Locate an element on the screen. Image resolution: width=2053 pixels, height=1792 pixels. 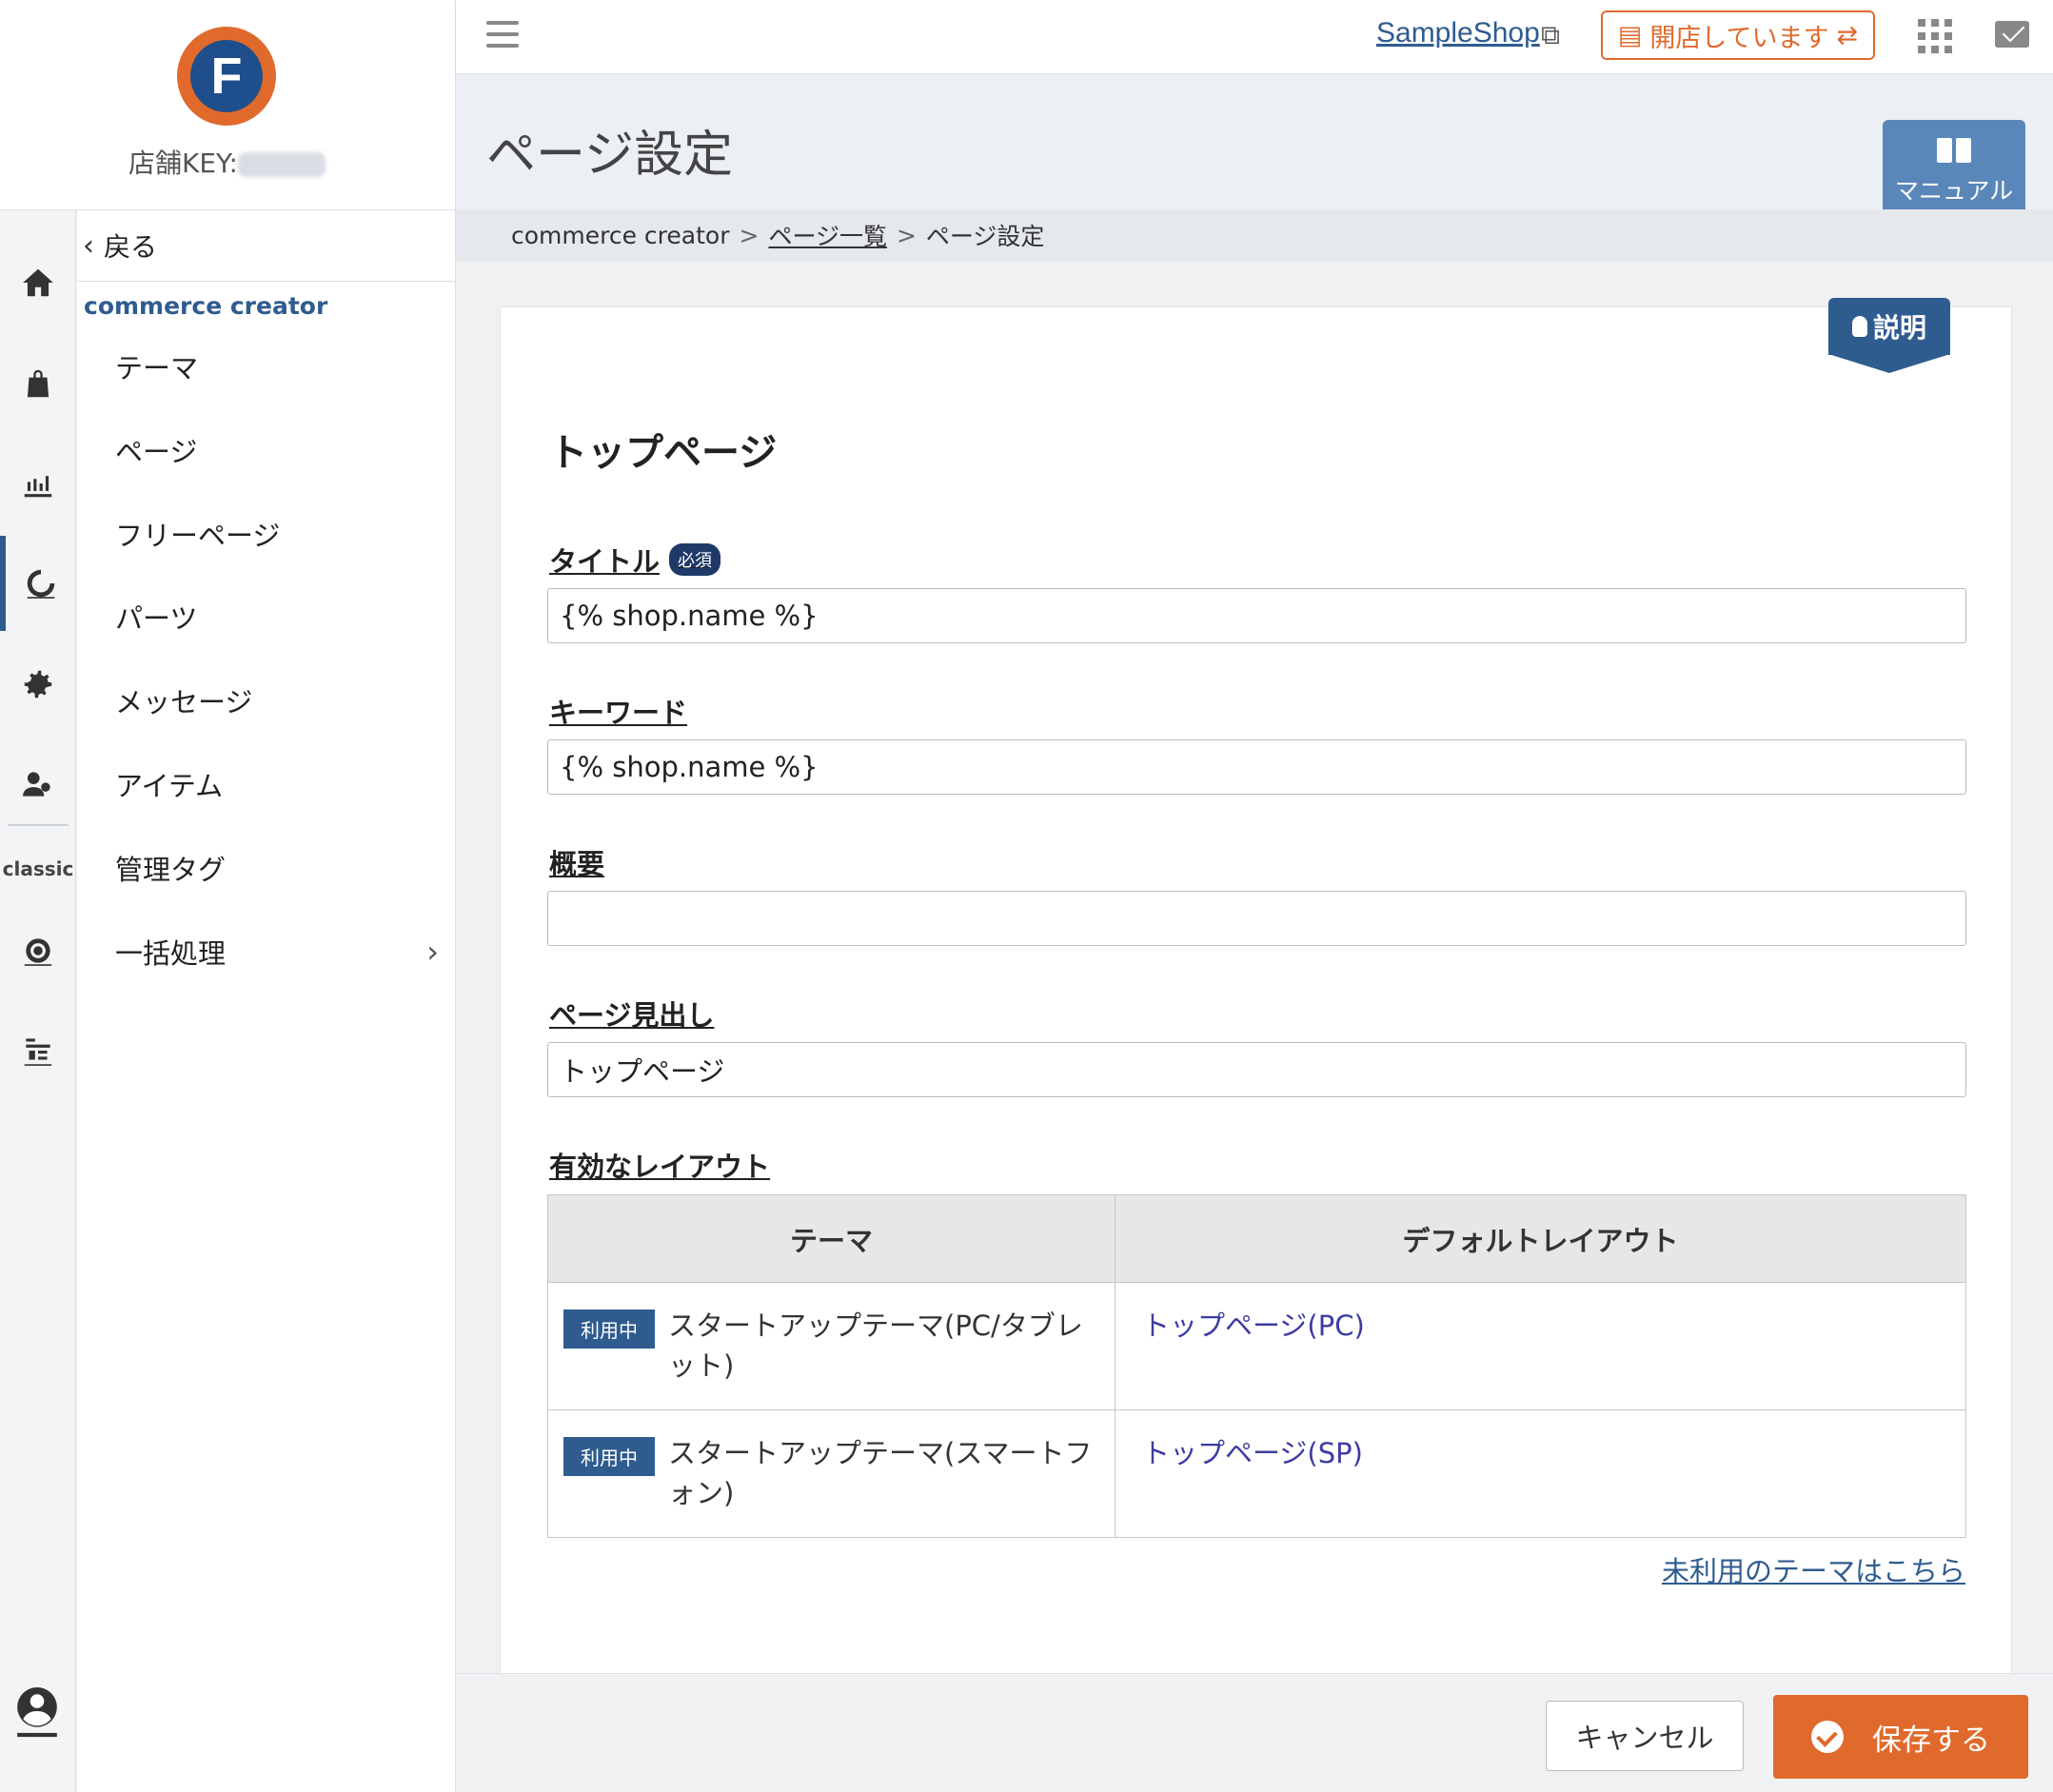
logo: F is located at coordinates (226, 76).